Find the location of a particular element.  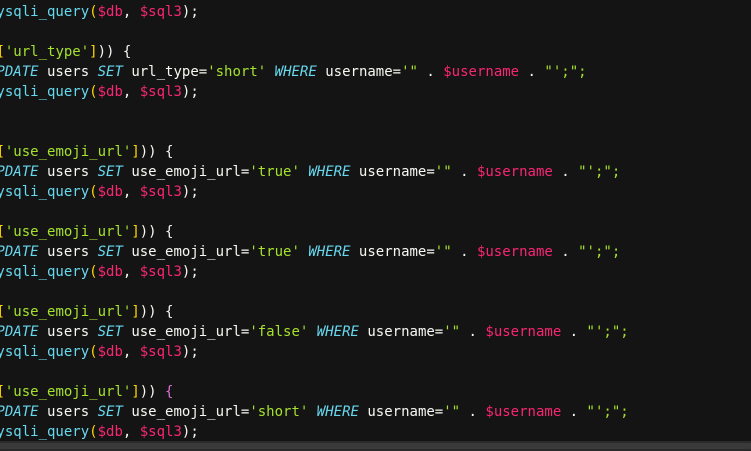

code-token: 'url_type' is located at coordinates (47, 52).